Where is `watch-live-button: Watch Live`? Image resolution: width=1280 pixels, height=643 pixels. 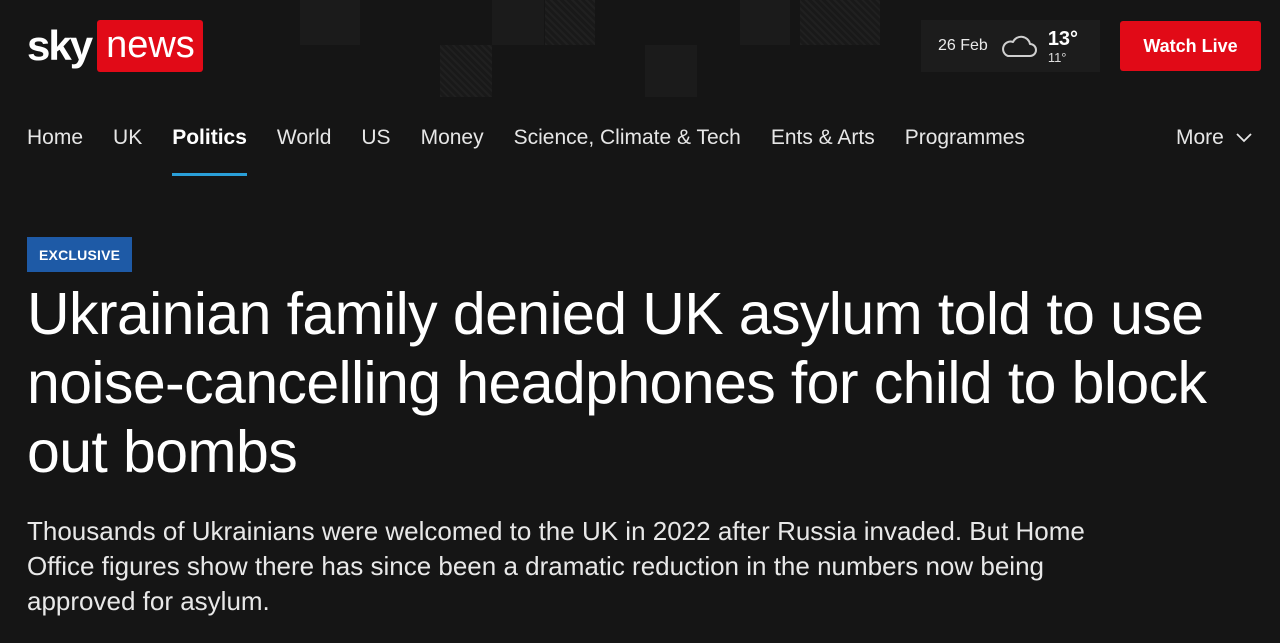
watch-live-button: Watch Live is located at coordinates (1190, 46).